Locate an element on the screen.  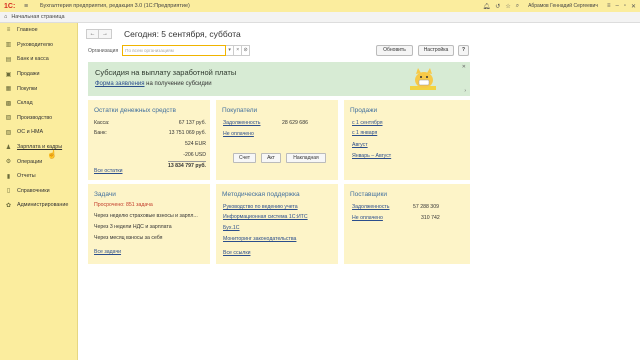
tab-home-label: Начальная страница is located at coordinates (38, 17).